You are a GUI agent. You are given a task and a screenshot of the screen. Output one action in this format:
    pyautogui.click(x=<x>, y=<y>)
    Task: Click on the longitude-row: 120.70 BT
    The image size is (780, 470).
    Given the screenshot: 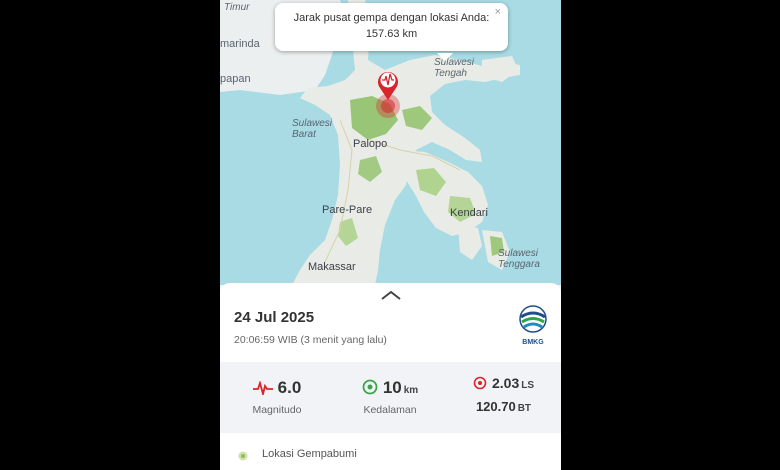 What is the action you would take?
    pyautogui.click(x=503, y=406)
    